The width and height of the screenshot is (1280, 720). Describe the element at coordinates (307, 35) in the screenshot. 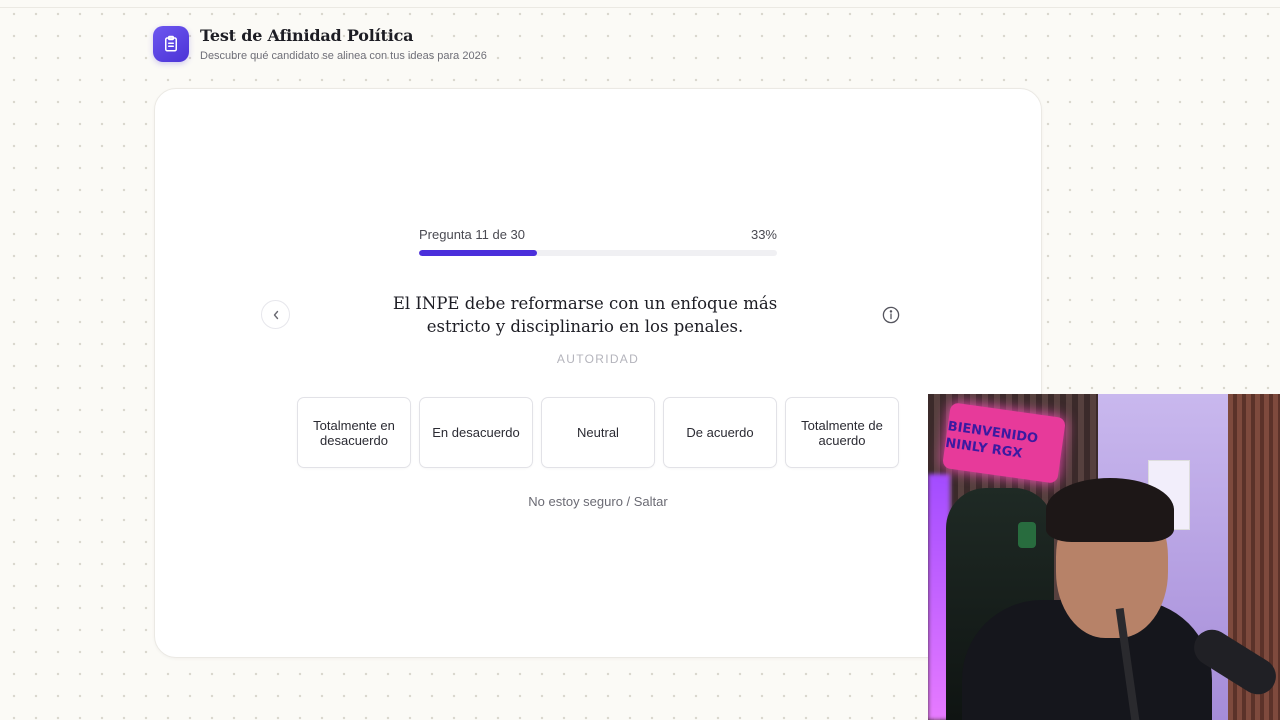

I see `app-title: Test de Afinidad Política` at that location.